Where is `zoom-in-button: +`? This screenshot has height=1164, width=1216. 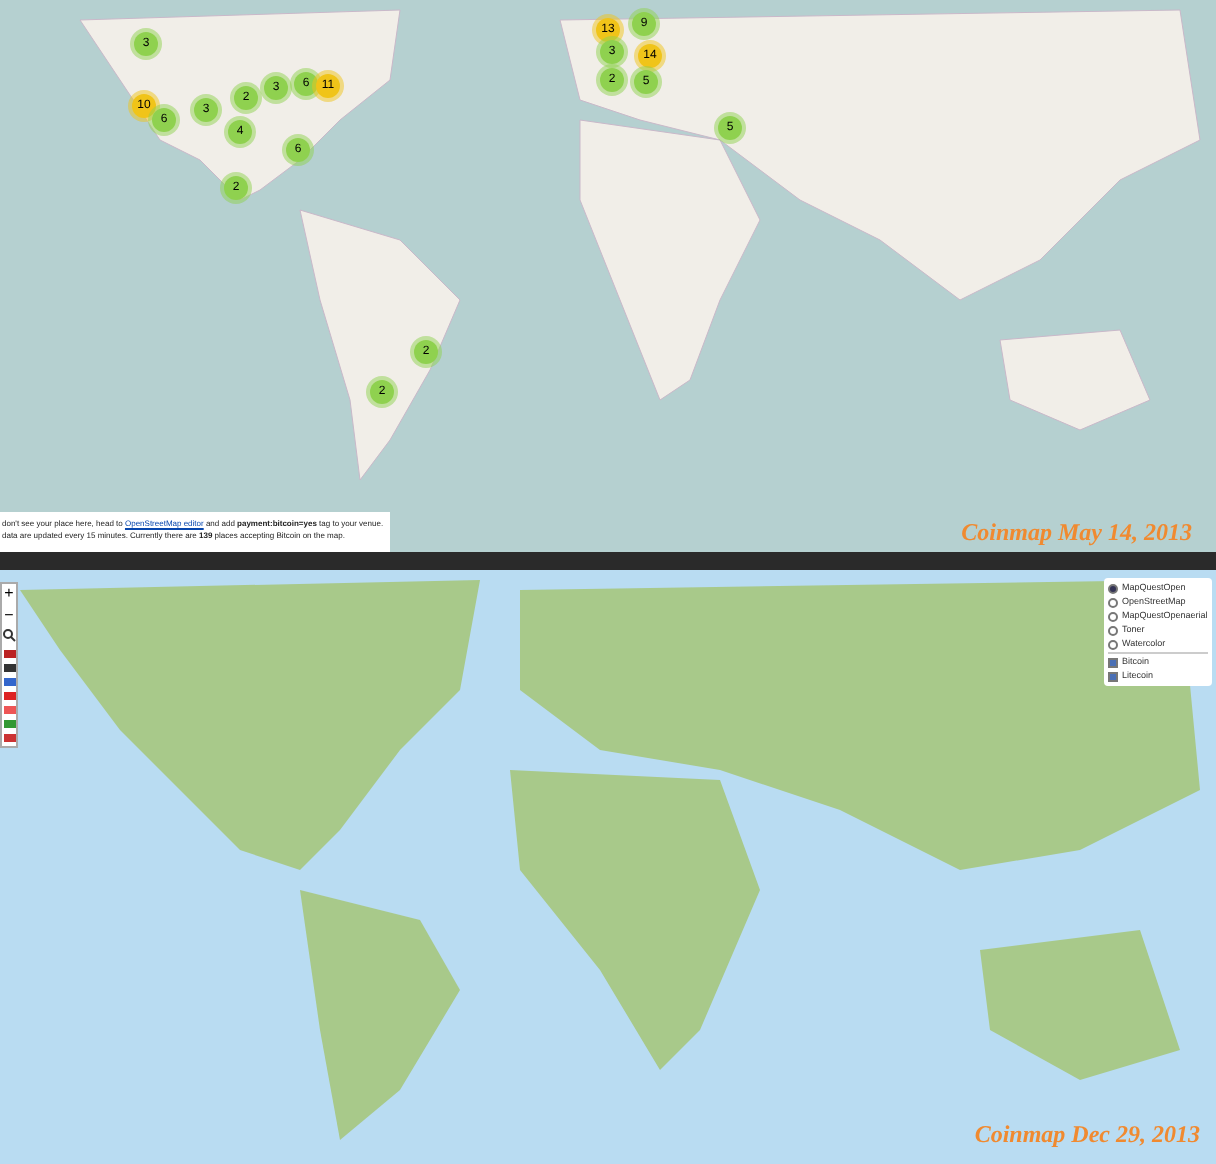 zoom-in-button: + is located at coordinates (9, 593).